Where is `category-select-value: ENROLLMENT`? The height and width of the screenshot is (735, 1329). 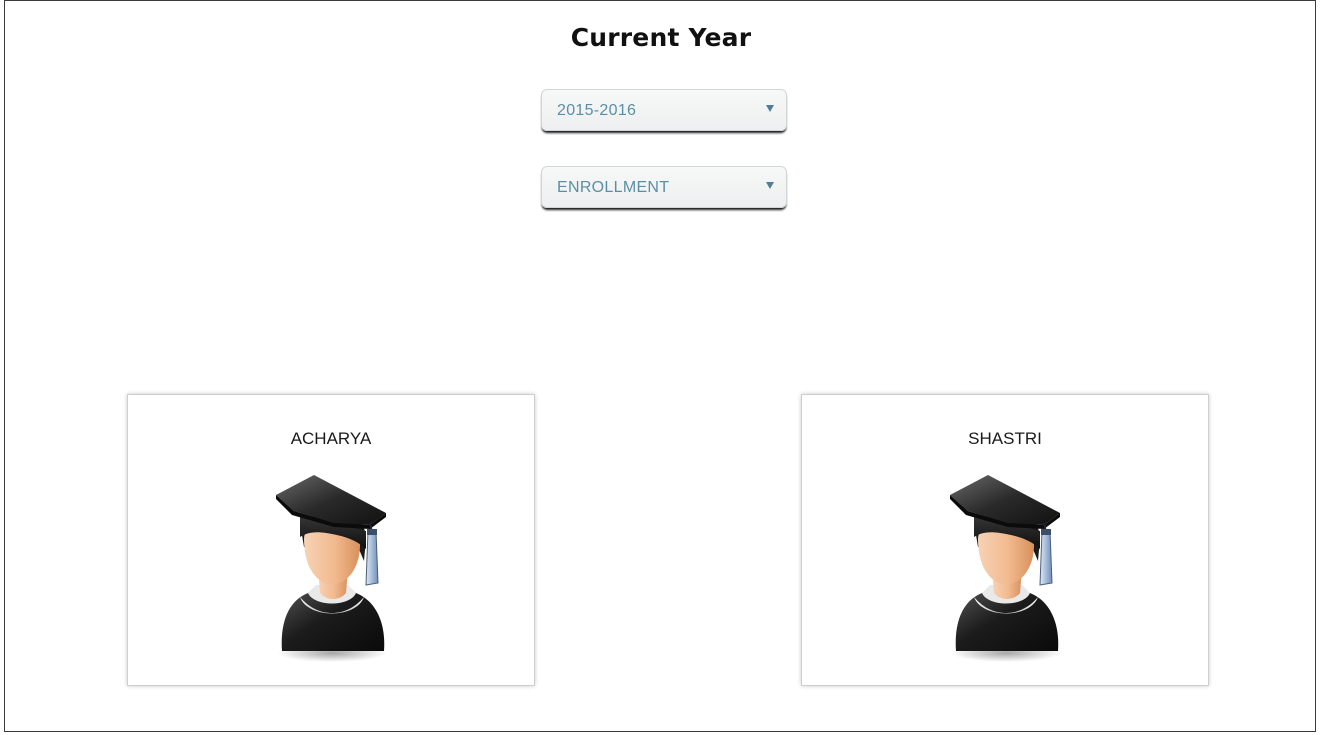
category-select-value: ENROLLMENT is located at coordinates (613, 187).